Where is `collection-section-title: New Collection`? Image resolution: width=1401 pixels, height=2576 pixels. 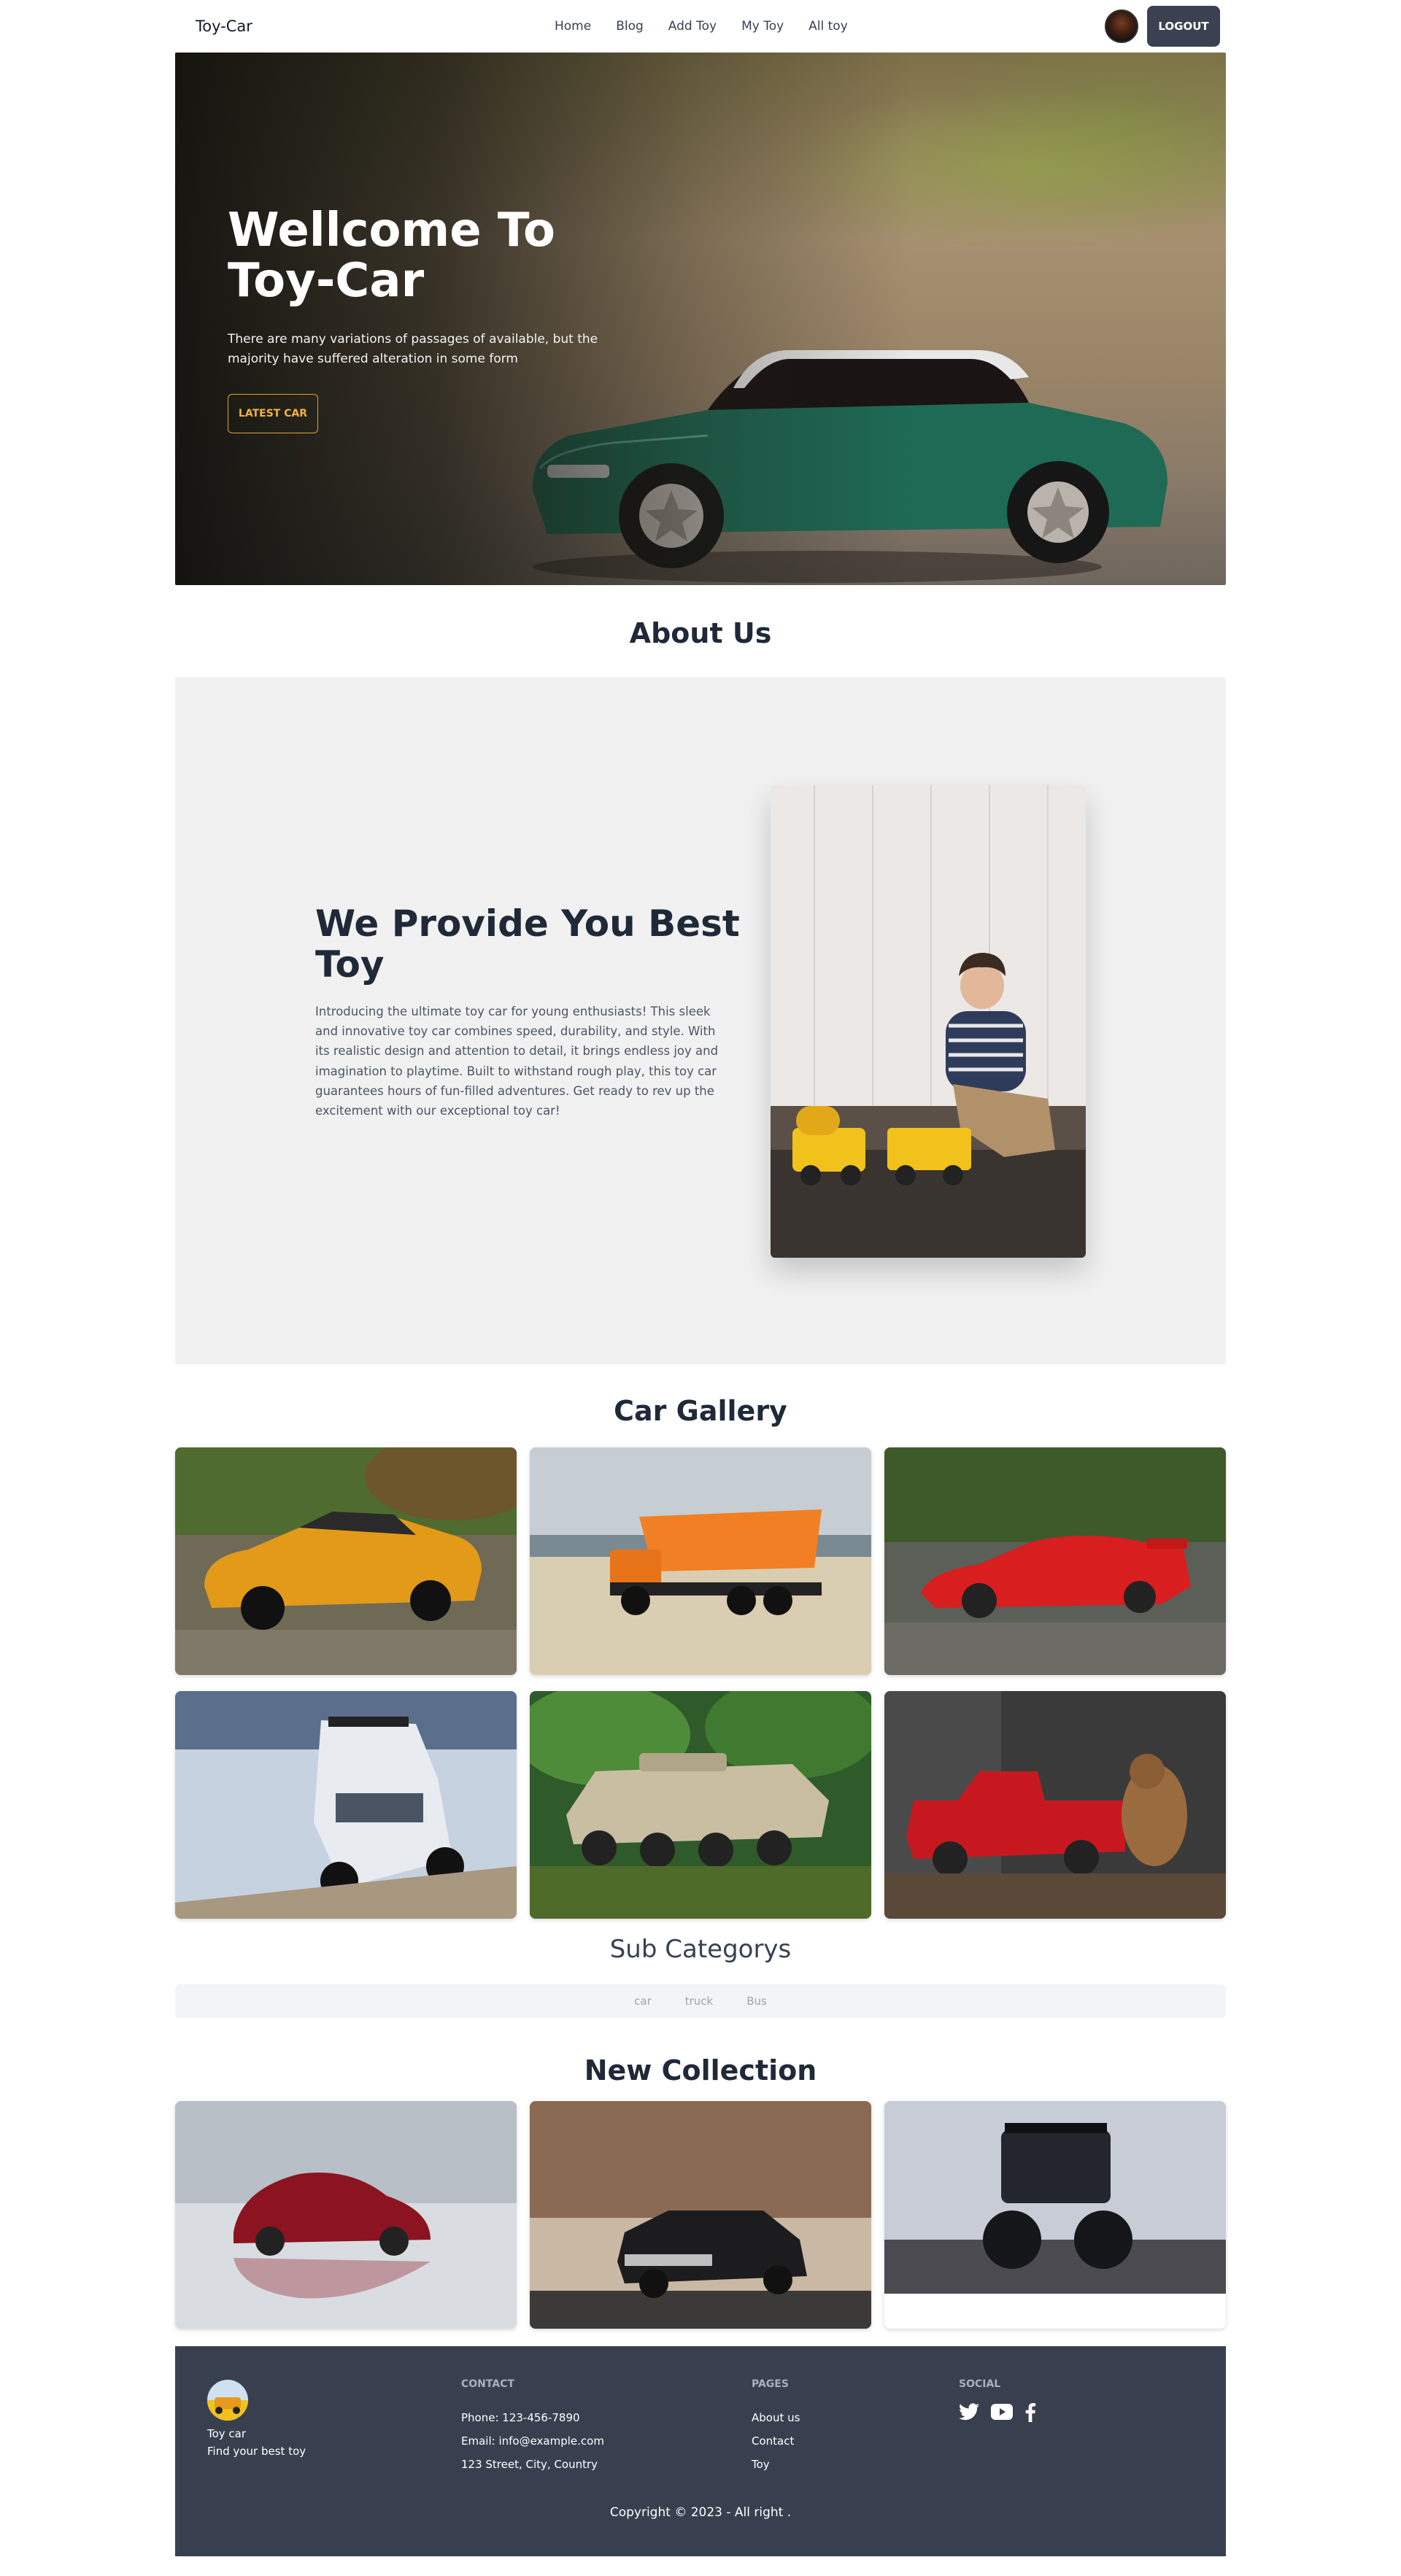 collection-section-title: New Collection is located at coordinates (700, 2070).